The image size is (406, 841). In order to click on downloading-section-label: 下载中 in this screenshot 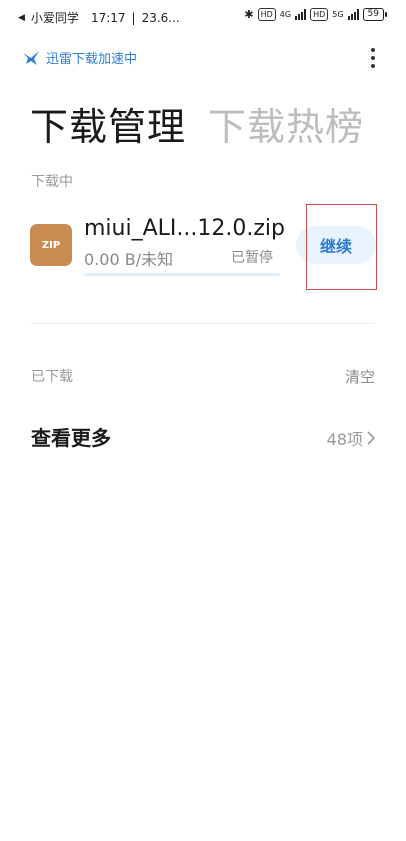, I will do `click(52, 182)`.